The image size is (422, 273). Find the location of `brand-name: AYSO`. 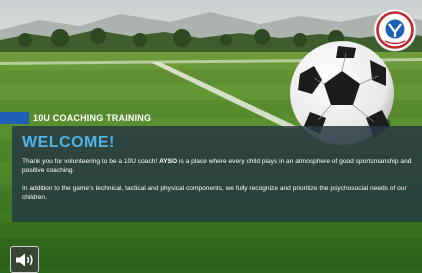

brand-name: AYSO is located at coordinates (168, 161).